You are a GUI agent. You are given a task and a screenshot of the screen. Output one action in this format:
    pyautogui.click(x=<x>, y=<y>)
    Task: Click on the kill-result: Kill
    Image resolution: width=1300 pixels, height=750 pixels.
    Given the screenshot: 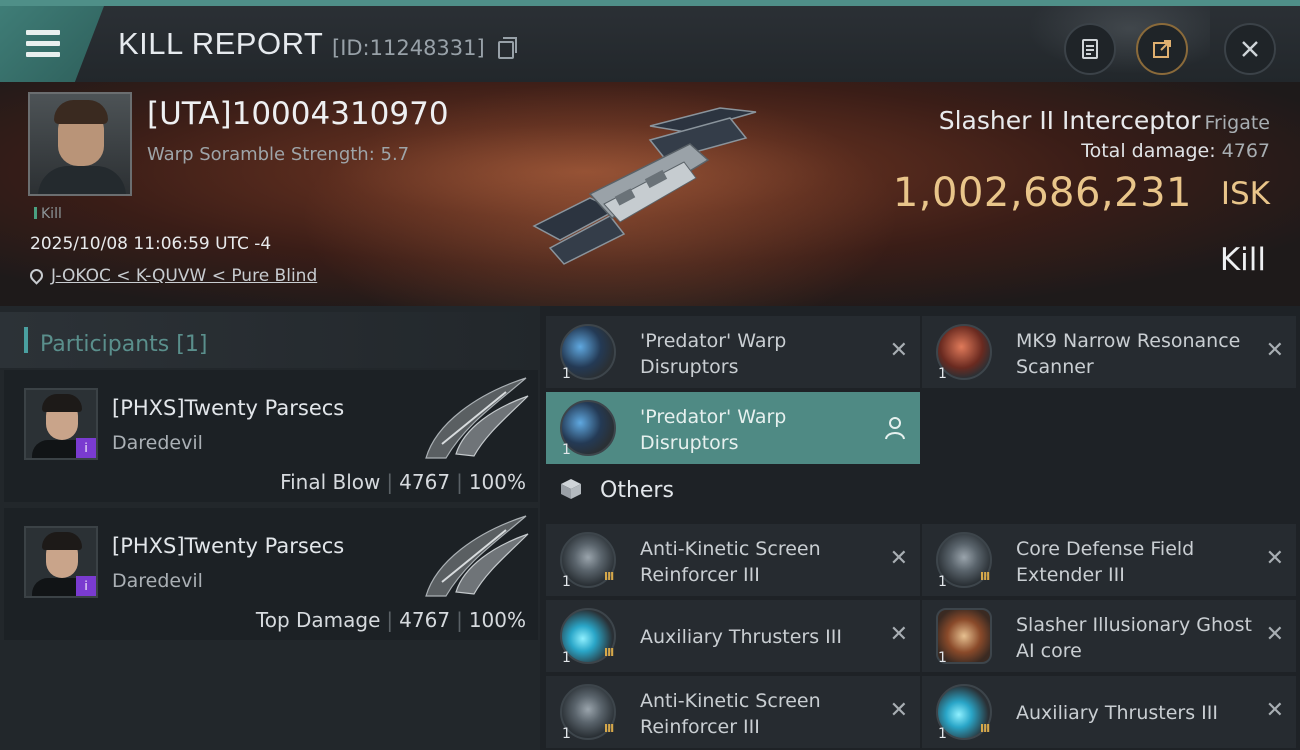 What is the action you would take?
    pyautogui.click(x=1242, y=260)
    